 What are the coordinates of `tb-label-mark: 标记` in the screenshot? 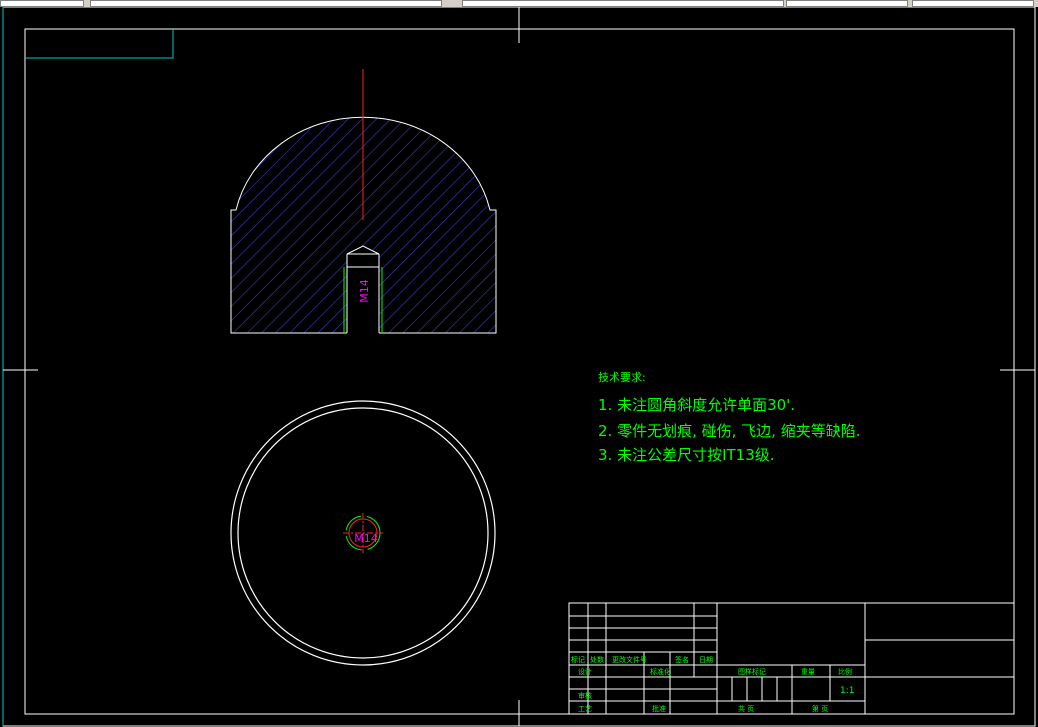 It's located at (578, 659).